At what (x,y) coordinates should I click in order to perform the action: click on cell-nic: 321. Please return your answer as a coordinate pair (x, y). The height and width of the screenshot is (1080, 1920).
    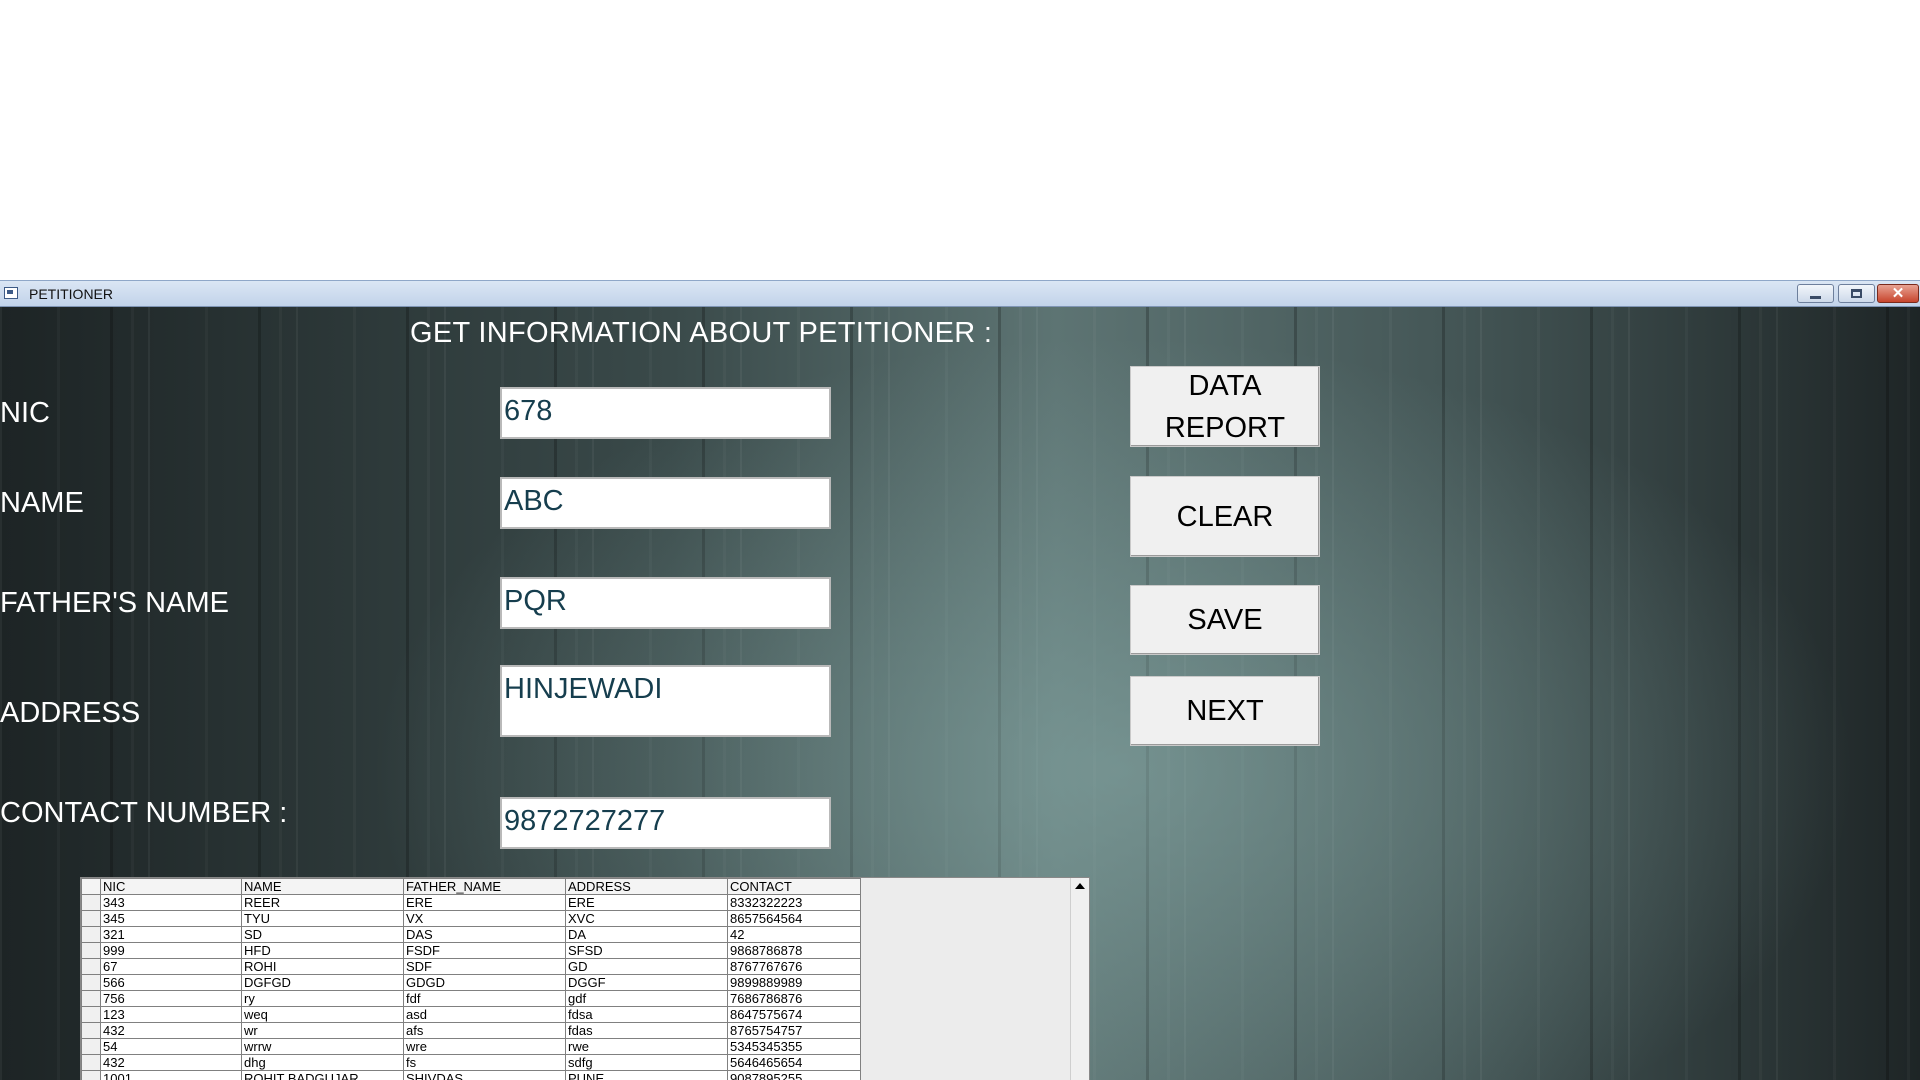
    Looking at the image, I should click on (171, 934).